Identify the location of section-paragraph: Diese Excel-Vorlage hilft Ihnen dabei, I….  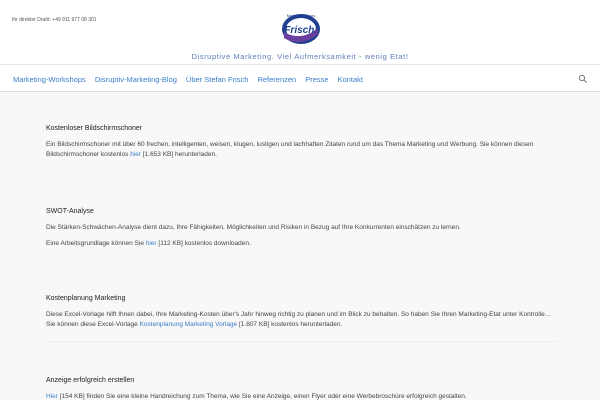
(299, 319).